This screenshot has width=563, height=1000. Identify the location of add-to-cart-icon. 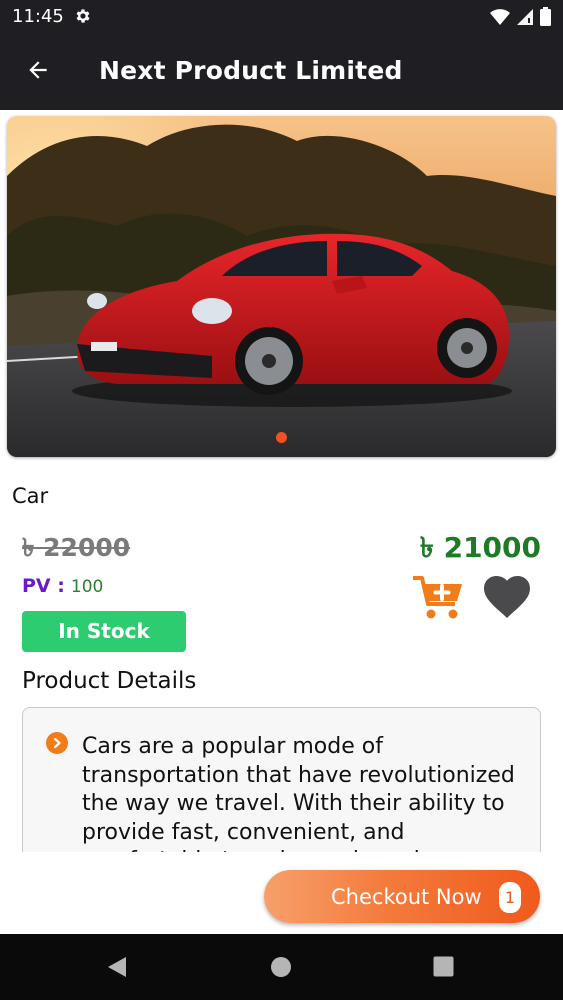
(437, 597).